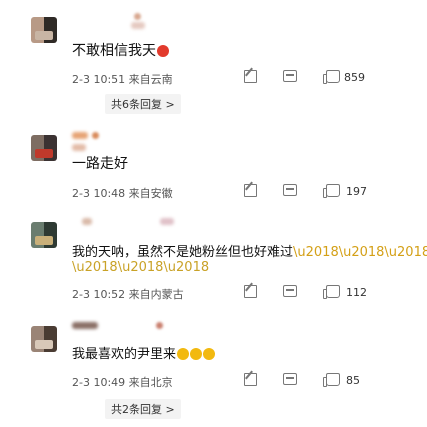 This screenshot has height=427, width=427. I want to click on comment-text: 不敢相信我天, so click(120, 50).